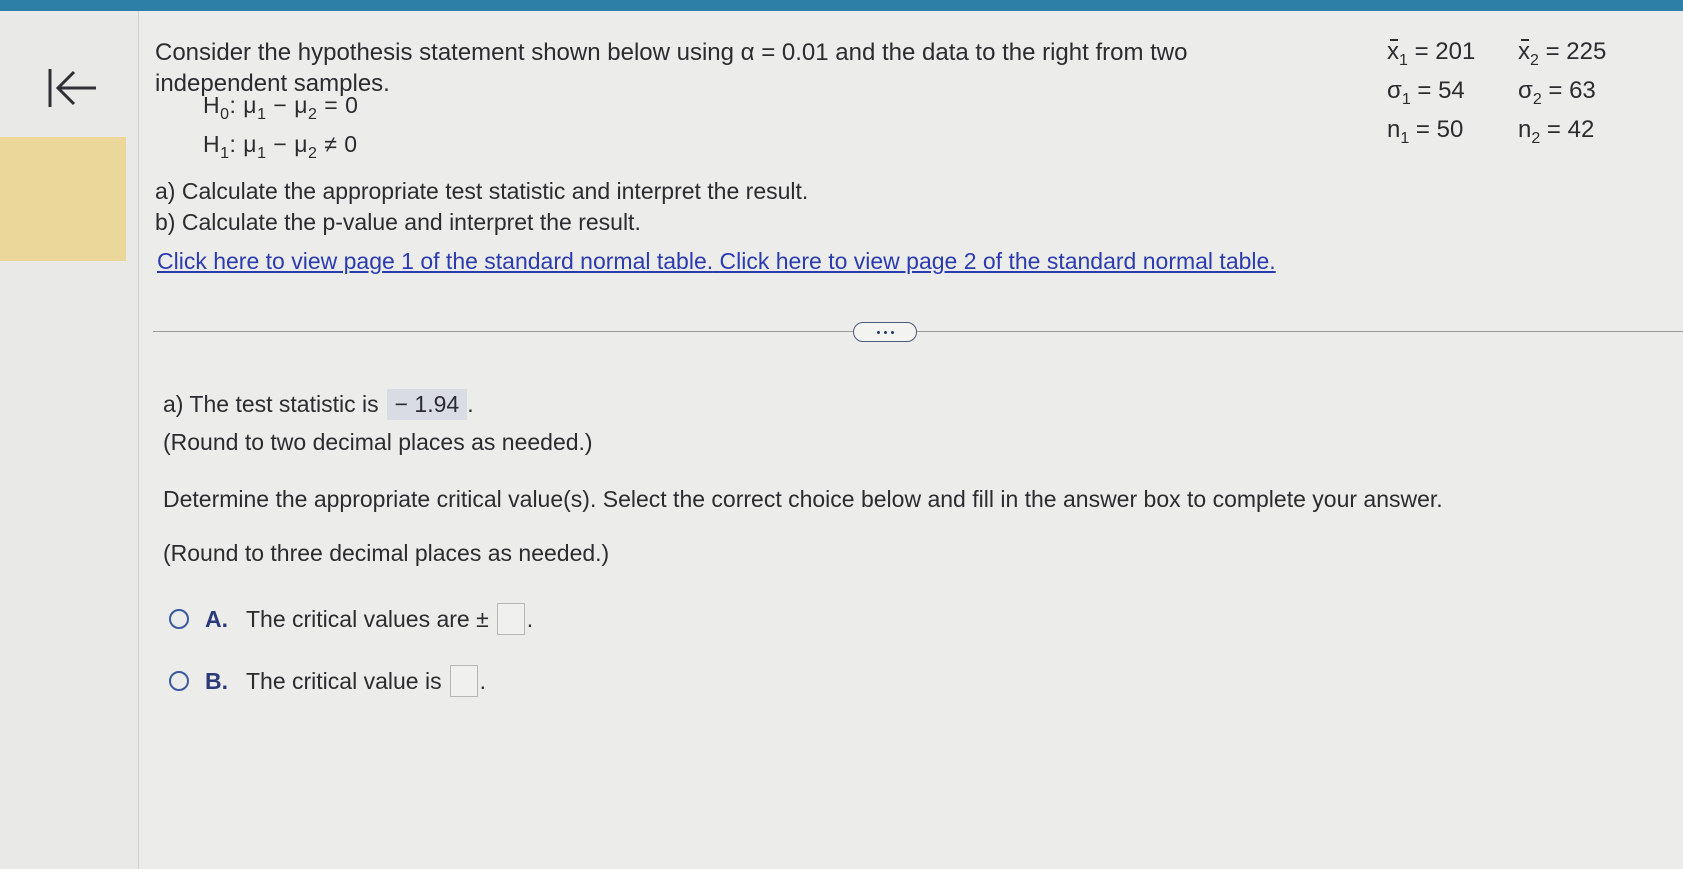 Image resolution: width=1683 pixels, height=869 pixels. What do you see at coordinates (1557, 92) in the screenshot?
I see `sample-2-sigma: σ2 = 63` at bounding box center [1557, 92].